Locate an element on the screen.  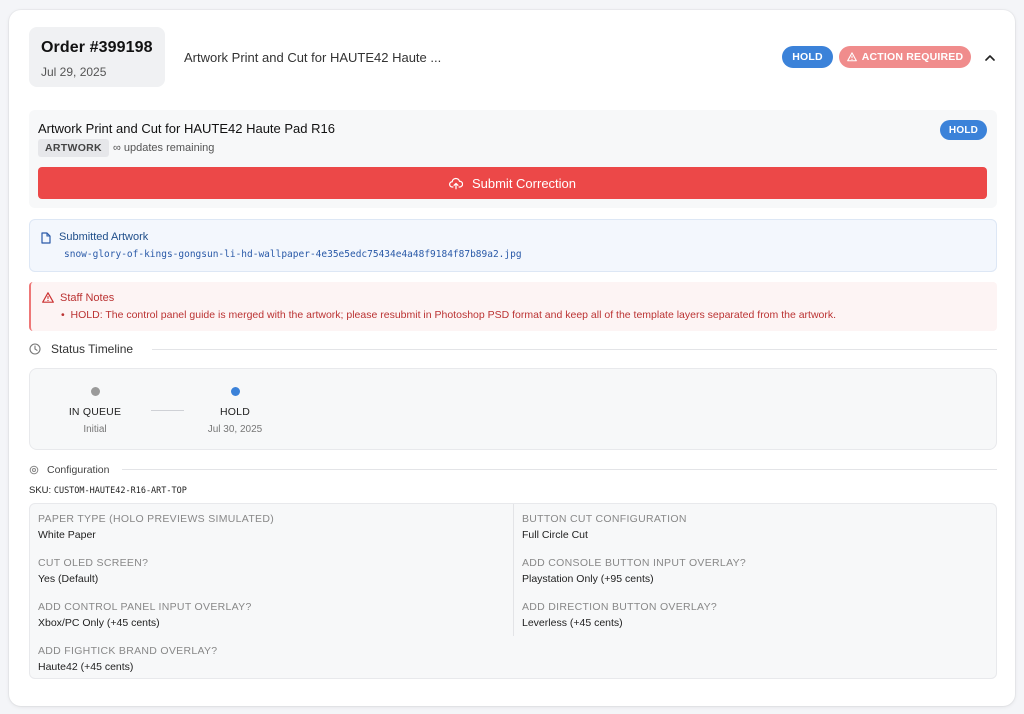
column-divider is located at coordinates (513, 570).